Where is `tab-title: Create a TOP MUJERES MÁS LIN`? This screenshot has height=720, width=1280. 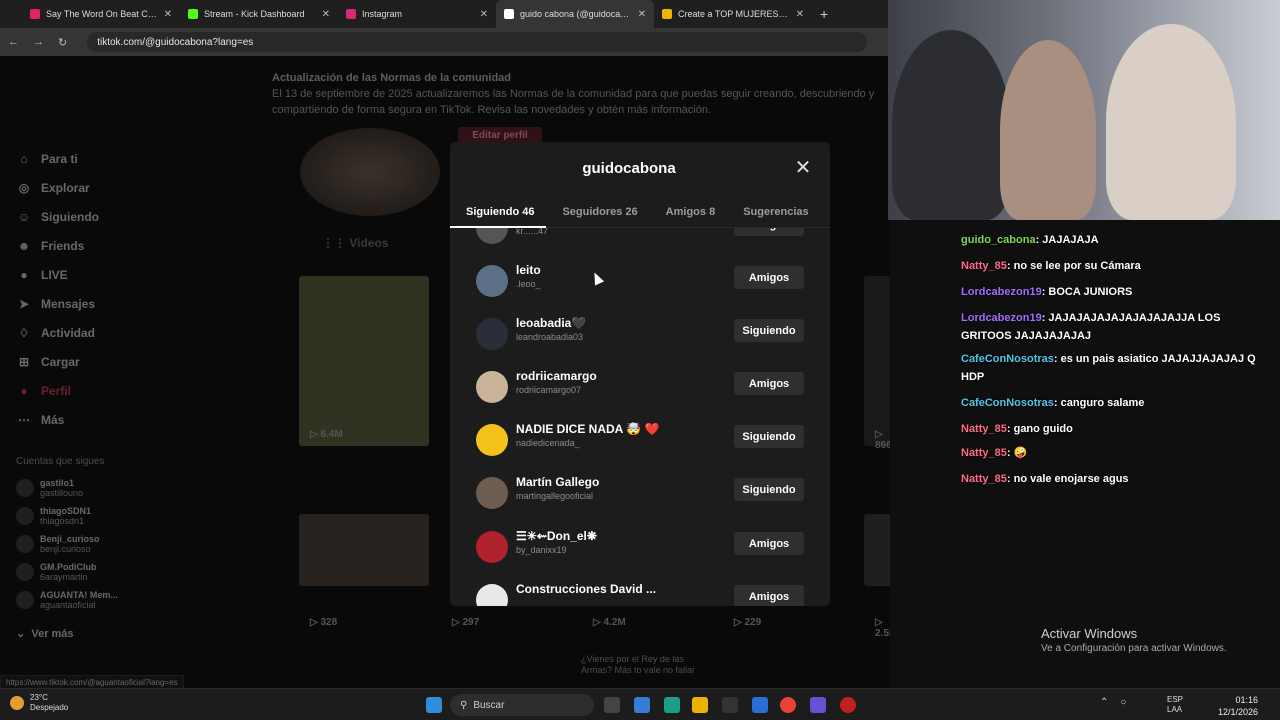
tab-title: Create a TOP MUJERES MÁS LIN is located at coordinates (734, 14).